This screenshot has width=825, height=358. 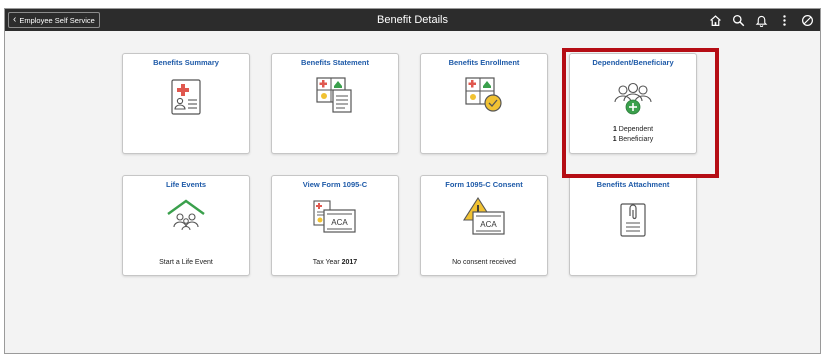 I want to click on tile-title: Form 1095-C Consent, so click(x=484, y=184).